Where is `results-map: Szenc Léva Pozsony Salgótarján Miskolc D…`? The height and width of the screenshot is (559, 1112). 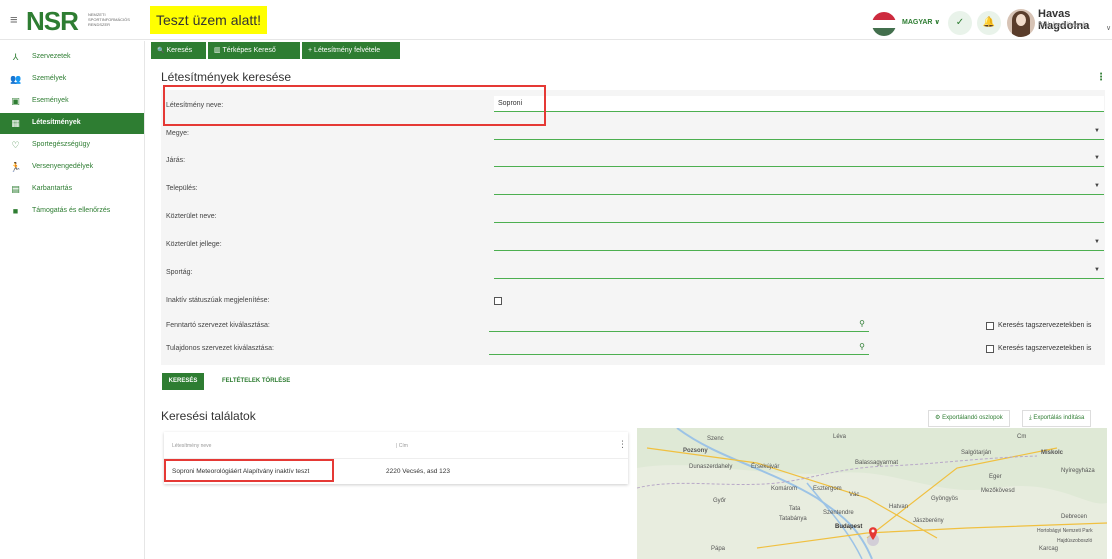 results-map: Szenc Léva Pozsony Salgótarján Miskolc D… is located at coordinates (872, 493).